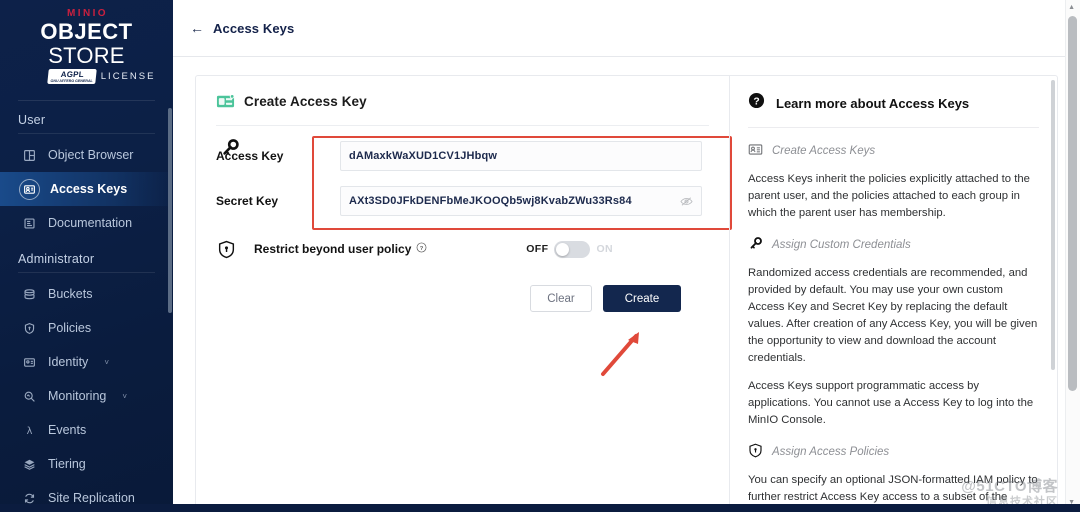 This screenshot has width=1080, height=512. Describe the element at coordinates (686, 204) in the screenshot. I see `show-secret-eye-icon` at that location.